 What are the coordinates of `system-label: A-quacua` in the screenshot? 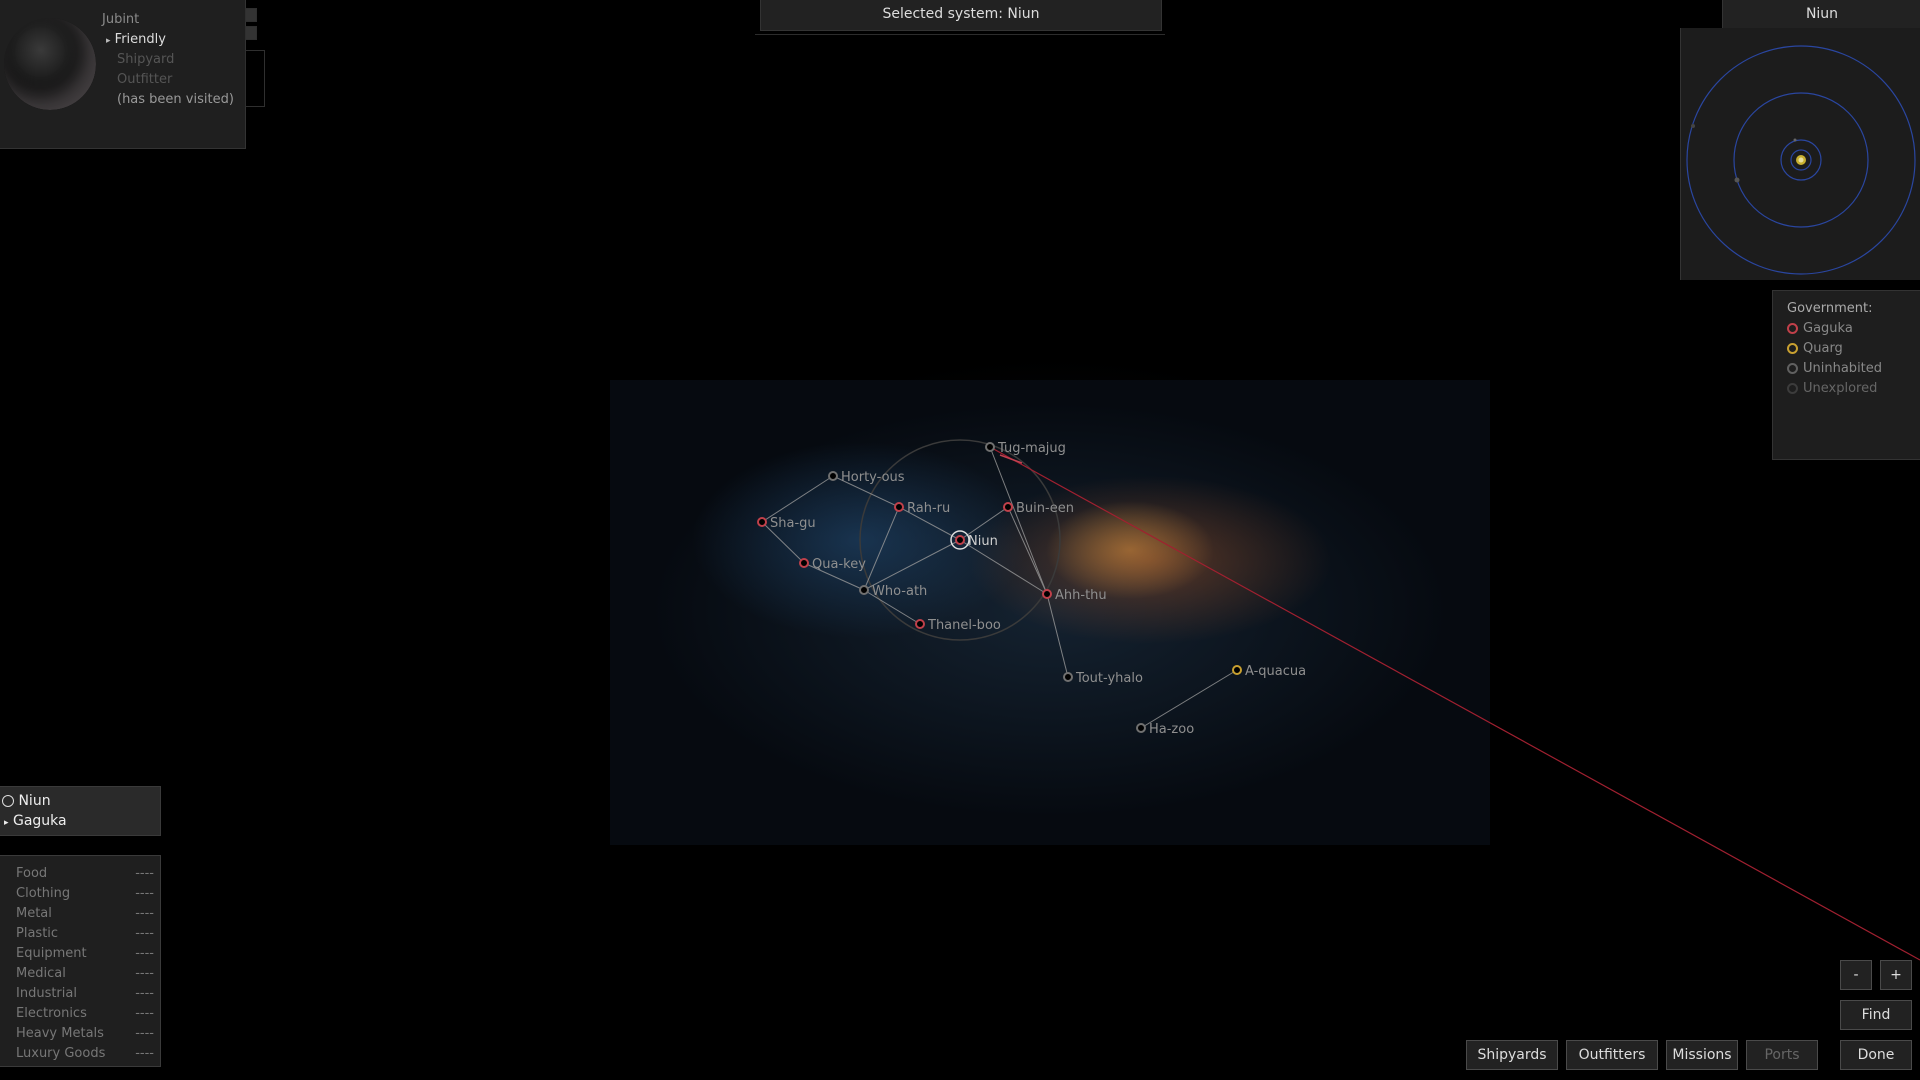 It's located at (1275, 671).